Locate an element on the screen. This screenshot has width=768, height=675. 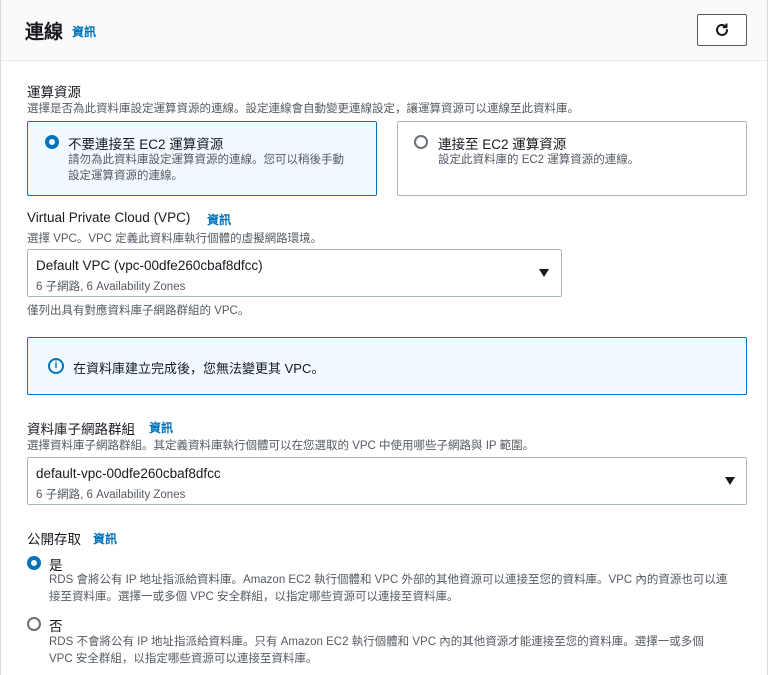
subnet-group-selected-sub: 6 子網路, 6 Availability Zones is located at coordinates (111, 495).